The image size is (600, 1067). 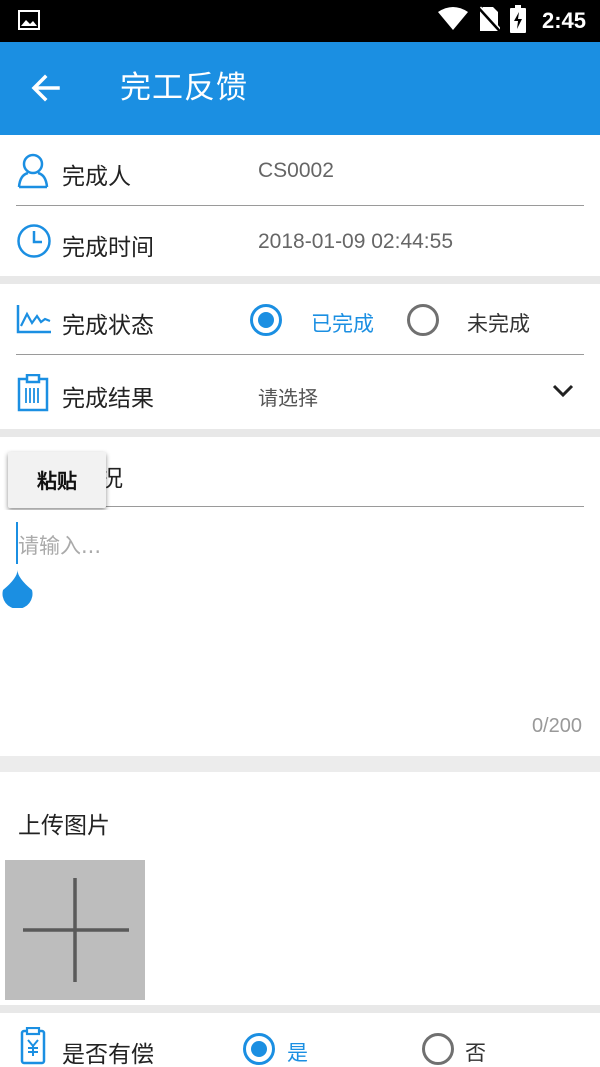 I want to click on compensated-yes-label: 是, so click(x=297, y=1052).